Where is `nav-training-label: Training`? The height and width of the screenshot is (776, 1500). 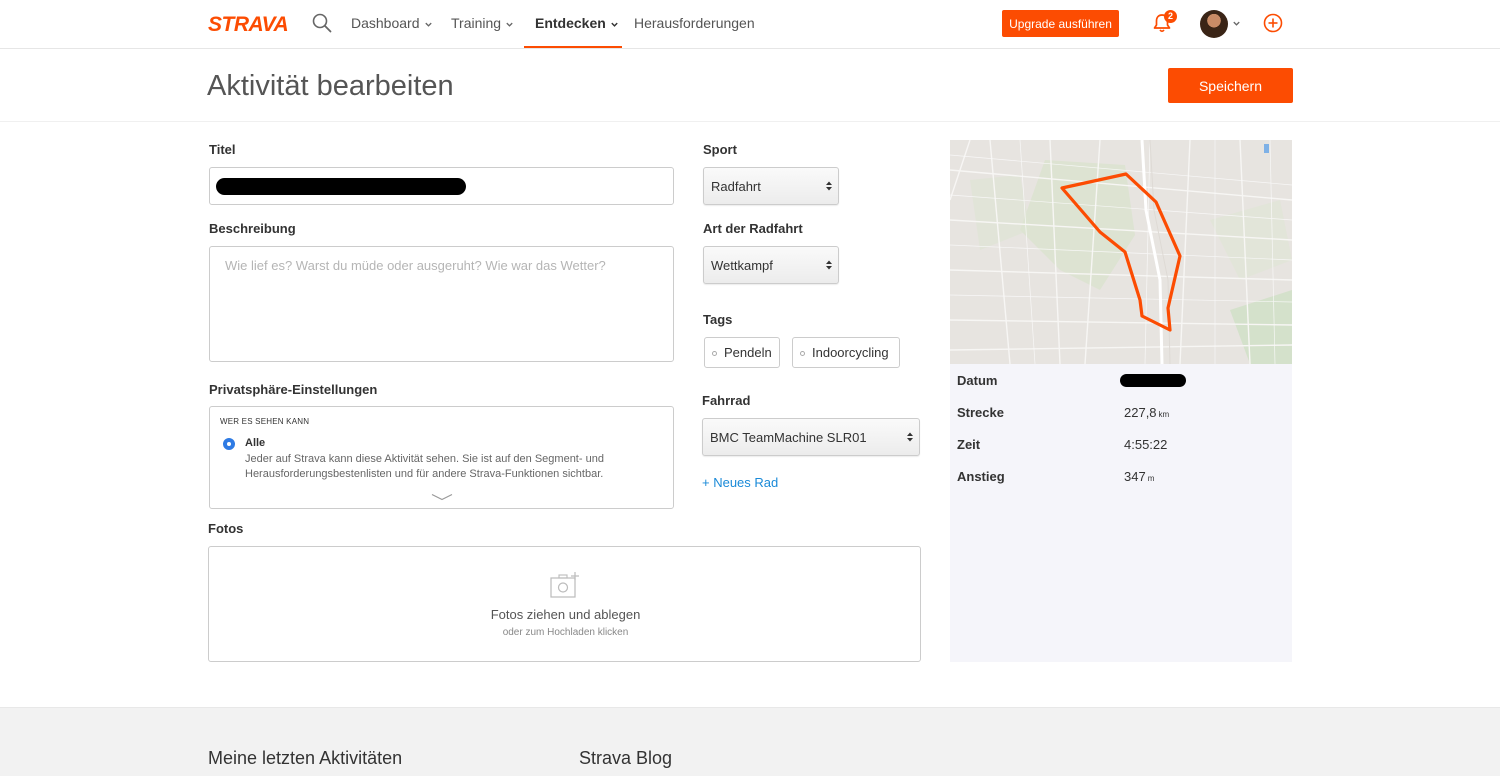
nav-training-label: Training is located at coordinates (476, 23).